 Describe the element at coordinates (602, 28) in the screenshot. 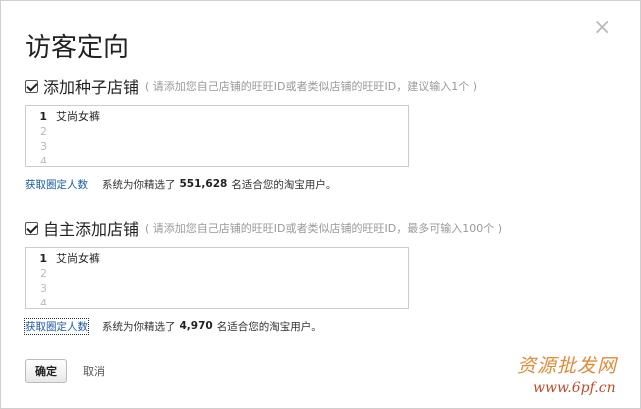

I see `close-icon: ×` at that location.